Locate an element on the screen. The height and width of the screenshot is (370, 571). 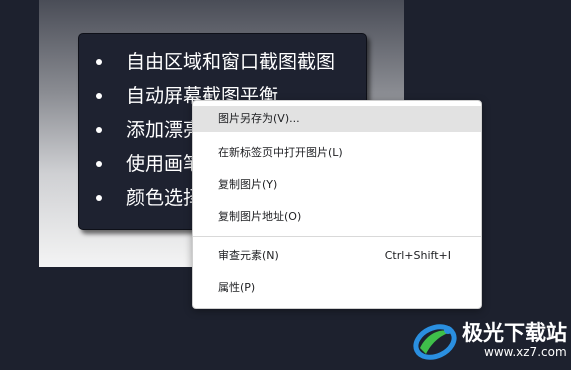
menu-item-inspect-element: 审查元素(N) Ctrl+Shift+I is located at coordinates (337, 256).